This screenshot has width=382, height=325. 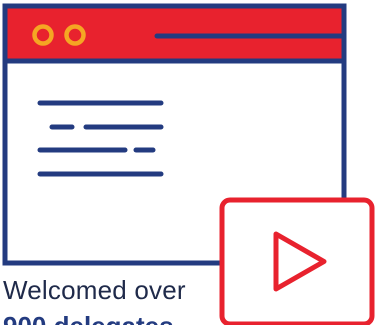 What do you see at coordinates (110, 319) in the screenshot?
I see `caption-line-2: 900 delegates` at bounding box center [110, 319].